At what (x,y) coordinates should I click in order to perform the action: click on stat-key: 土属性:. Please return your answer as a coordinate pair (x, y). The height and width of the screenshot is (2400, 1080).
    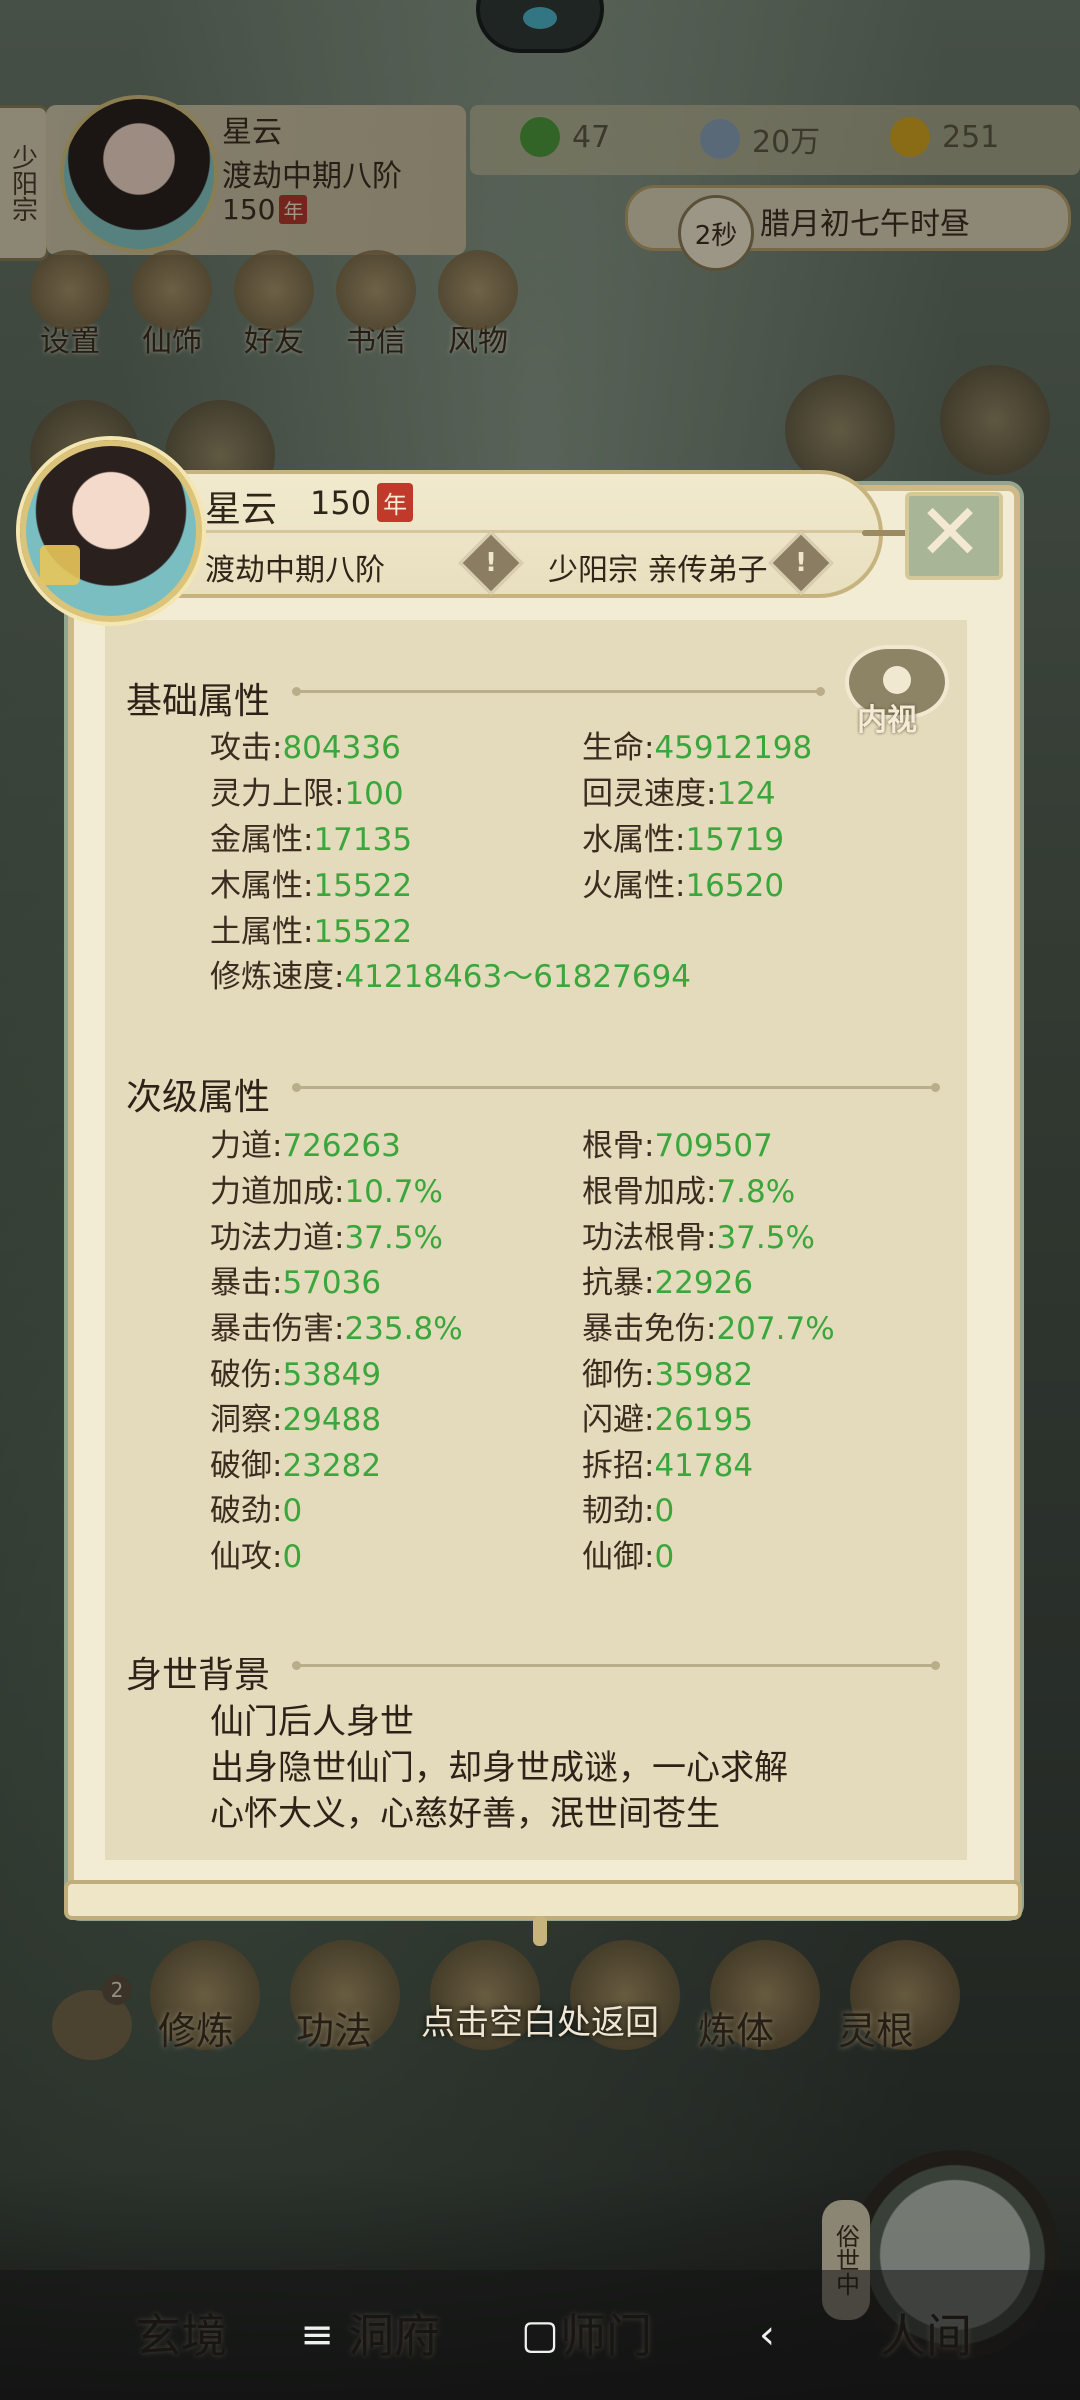
    Looking at the image, I should click on (262, 932).